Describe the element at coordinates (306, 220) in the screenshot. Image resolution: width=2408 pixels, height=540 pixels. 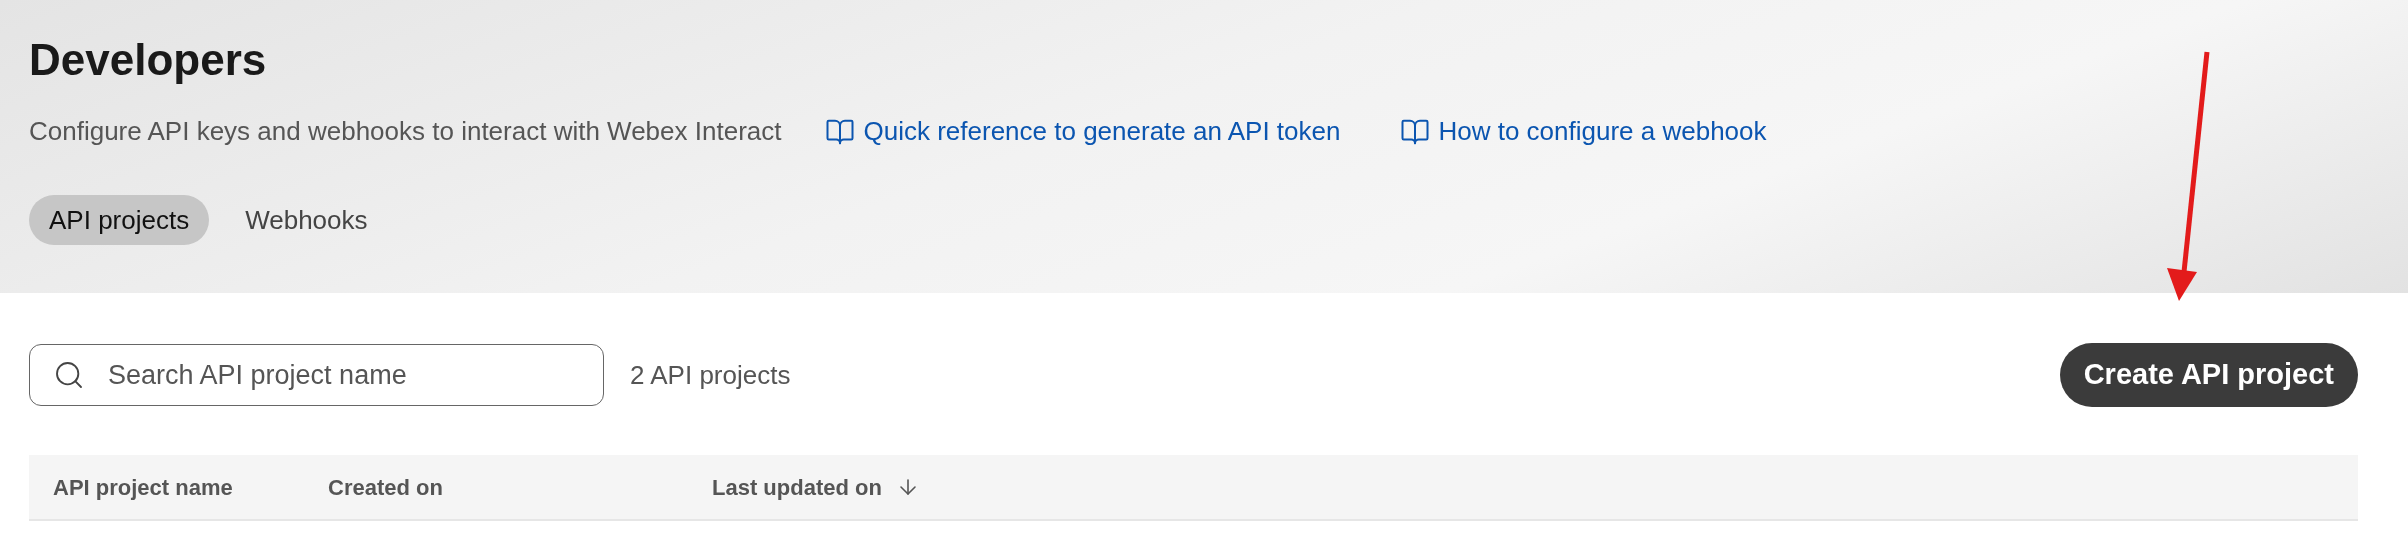
I see `tab: Webhooks` at that location.